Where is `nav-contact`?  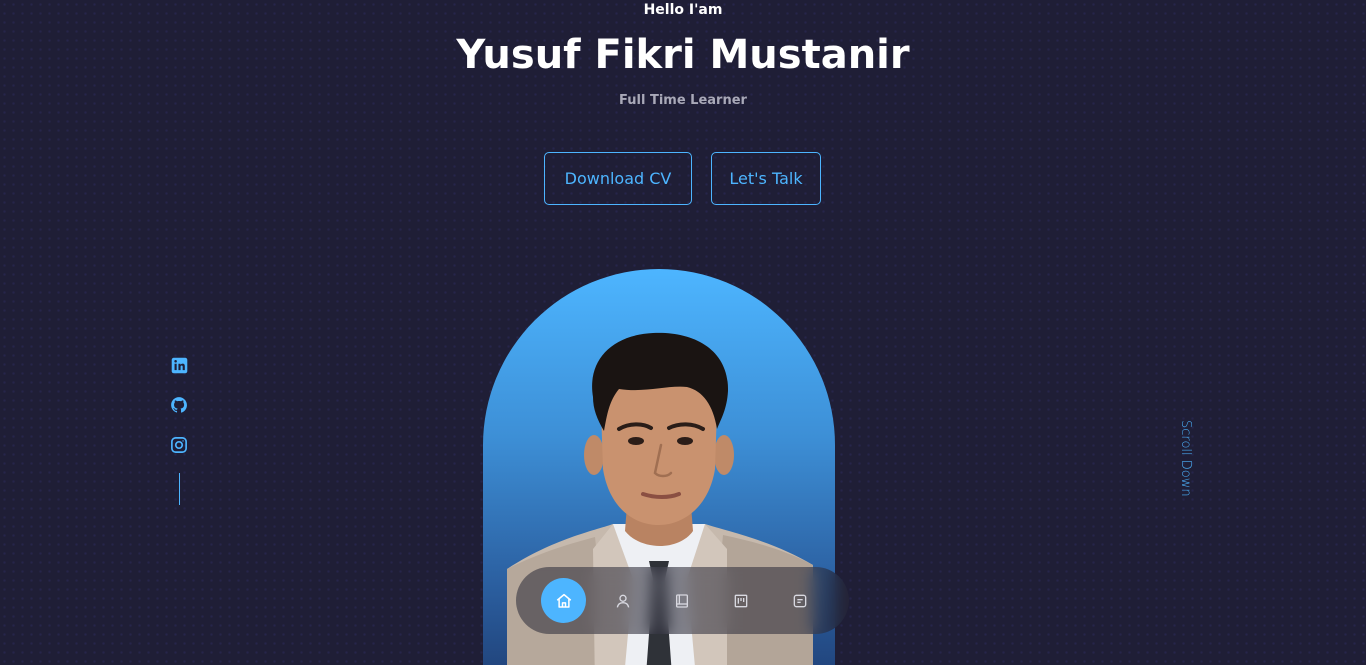
nav-contact is located at coordinates (799, 600).